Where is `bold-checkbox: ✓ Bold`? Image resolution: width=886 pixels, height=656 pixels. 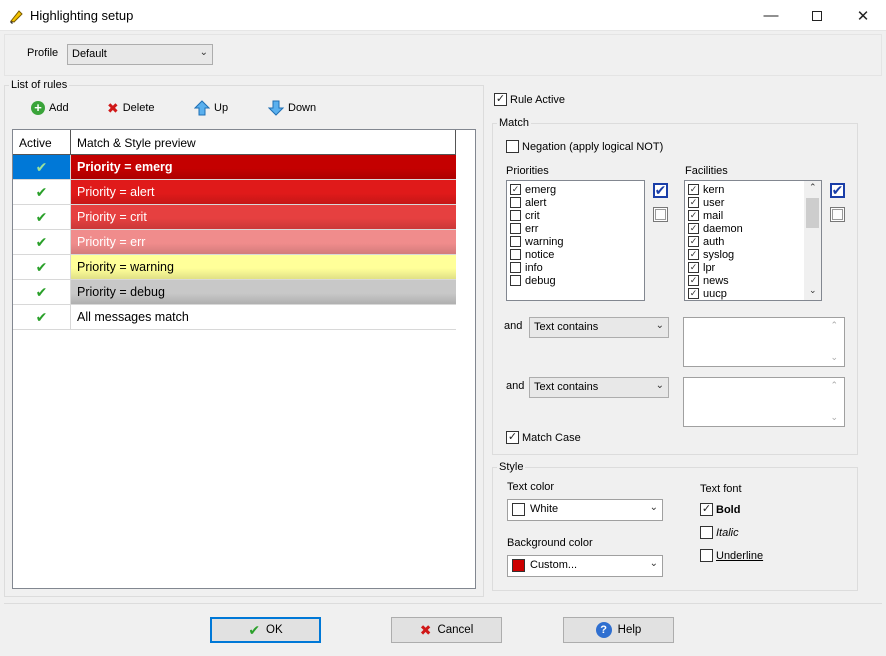
bold-checkbox: ✓ Bold is located at coordinates (720, 509).